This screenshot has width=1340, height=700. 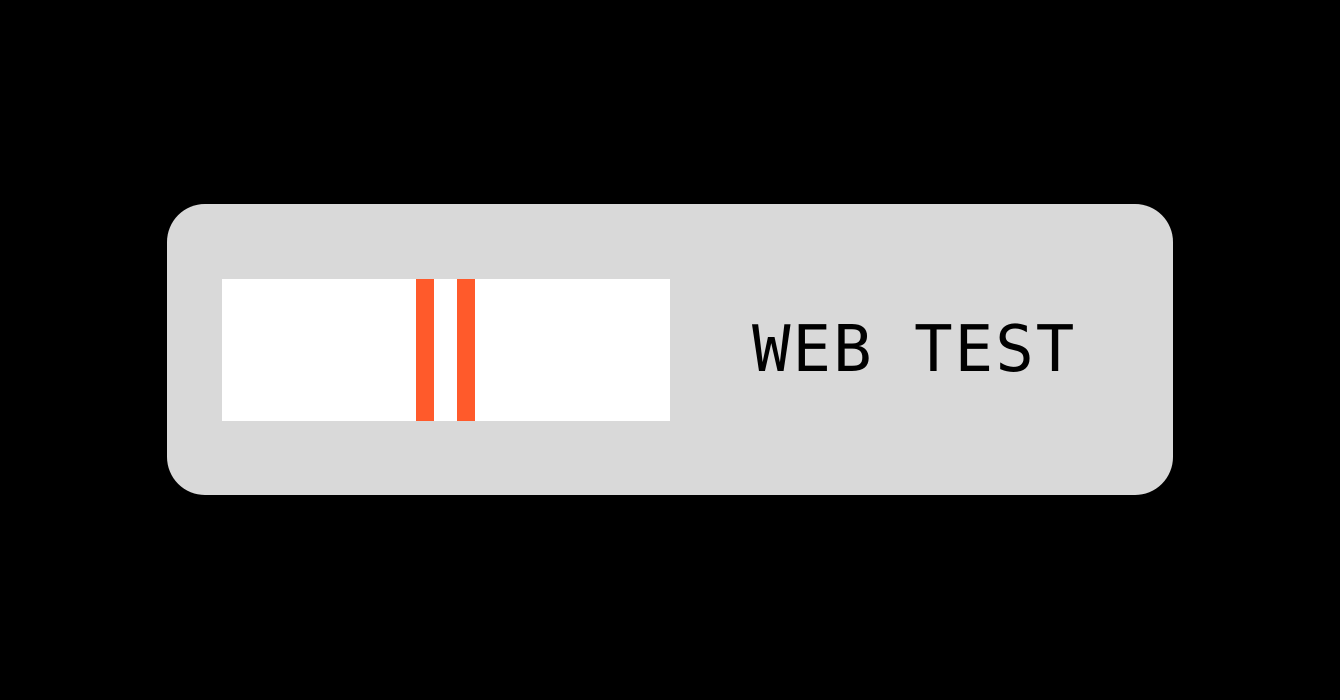 What do you see at coordinates (914, 350) in the screenshot?
I see `web-test-title: WEB TEST` at bounding box center [914, 350].